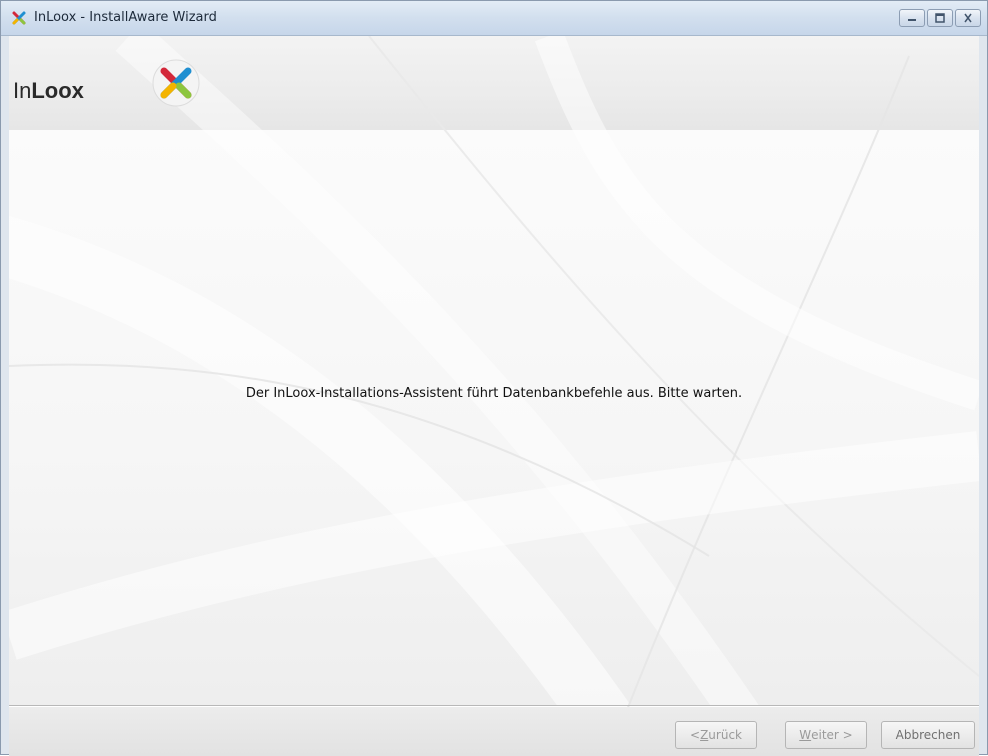 The image size is (988, 756). I want to click on inloox-logo-icon, so click(176, 83).